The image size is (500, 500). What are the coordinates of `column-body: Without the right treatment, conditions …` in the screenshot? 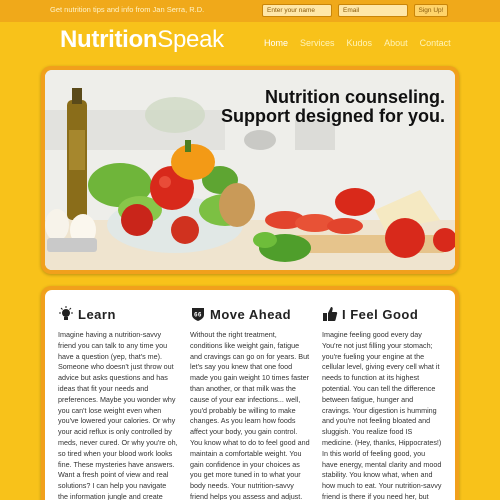 It's located at (250, 415).